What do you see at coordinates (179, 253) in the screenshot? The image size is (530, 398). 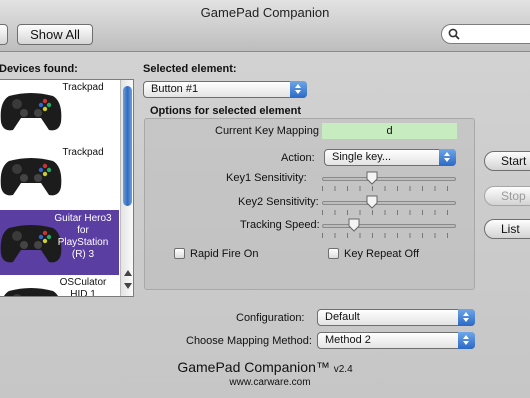 I see `rapid-fire-checkbox` at bounding box center [179, 253].